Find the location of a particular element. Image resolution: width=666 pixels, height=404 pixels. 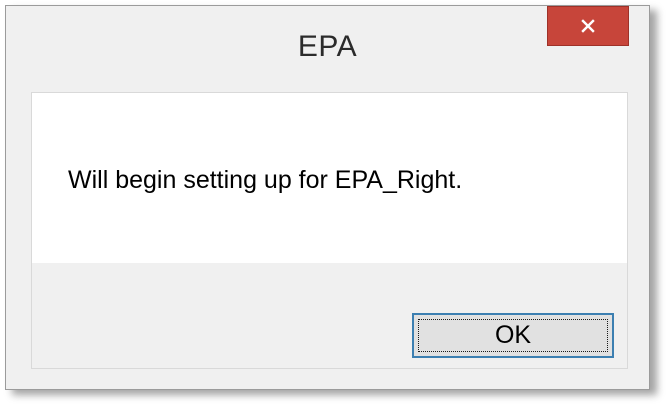

close-icon is located at coordinates (588, 26).